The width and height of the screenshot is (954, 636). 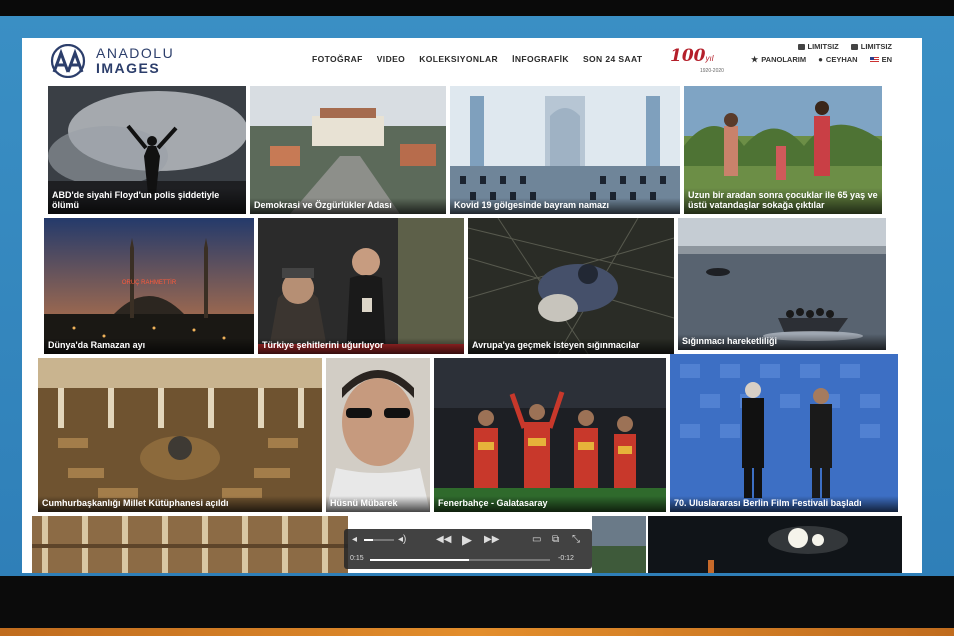 I want to click on photo-limit-label: LIMITSIZ, so click(x=823, y=46).